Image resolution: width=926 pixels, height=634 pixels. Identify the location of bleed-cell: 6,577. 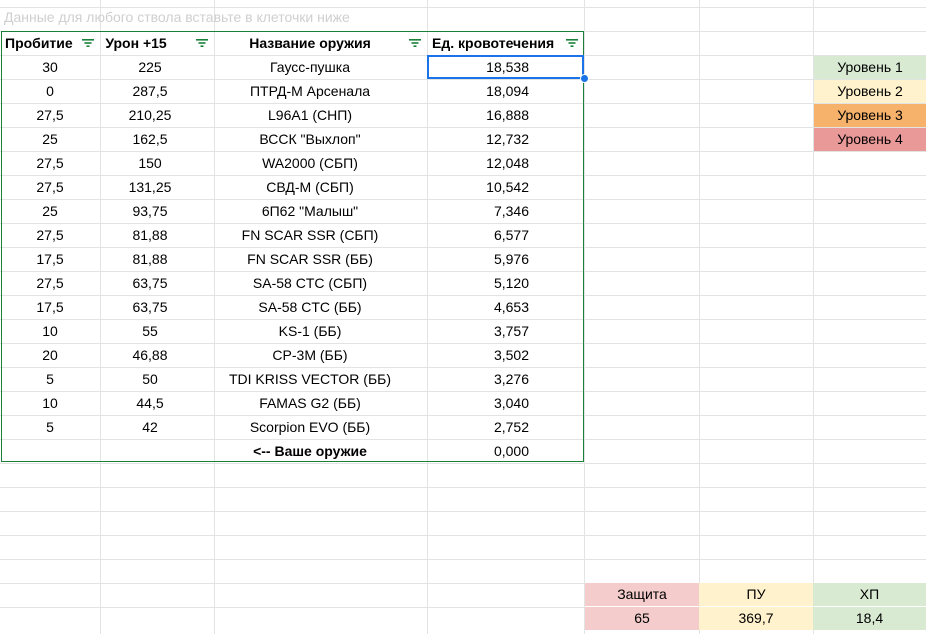
(505, 235).